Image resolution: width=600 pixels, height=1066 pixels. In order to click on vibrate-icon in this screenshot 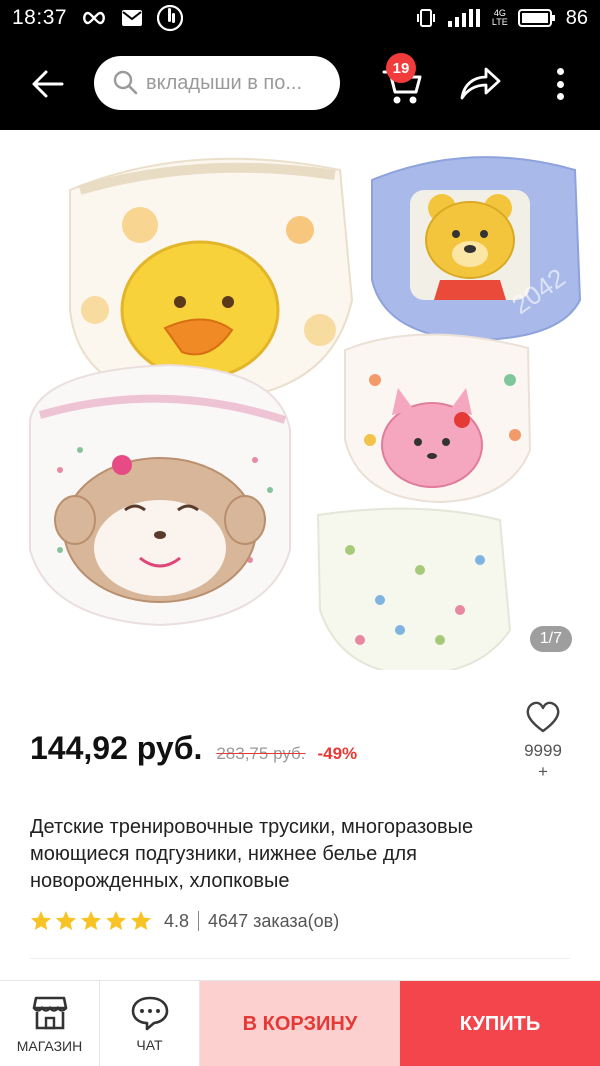, I will do `click(426, 18)`.